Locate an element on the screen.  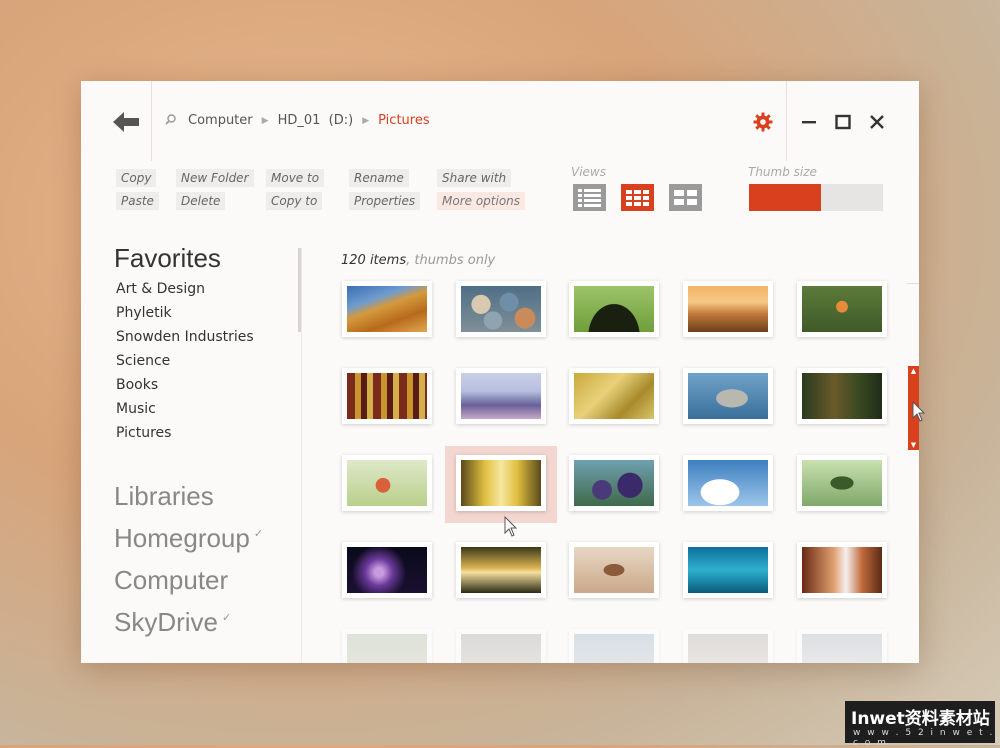
sidebar-item-science: Science is located at coordinates (143, 361).